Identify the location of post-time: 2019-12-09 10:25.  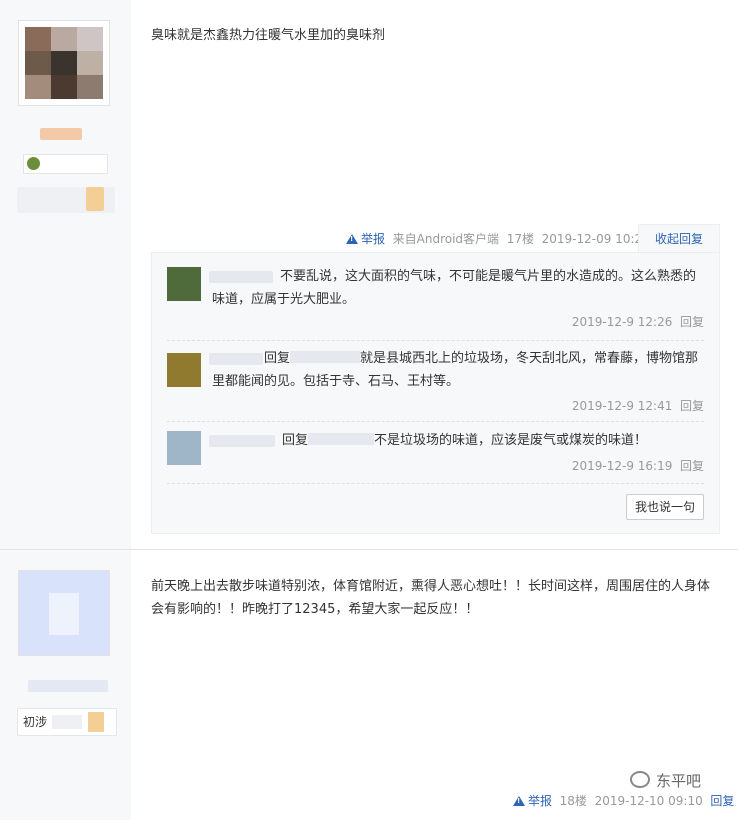
(595, 239).